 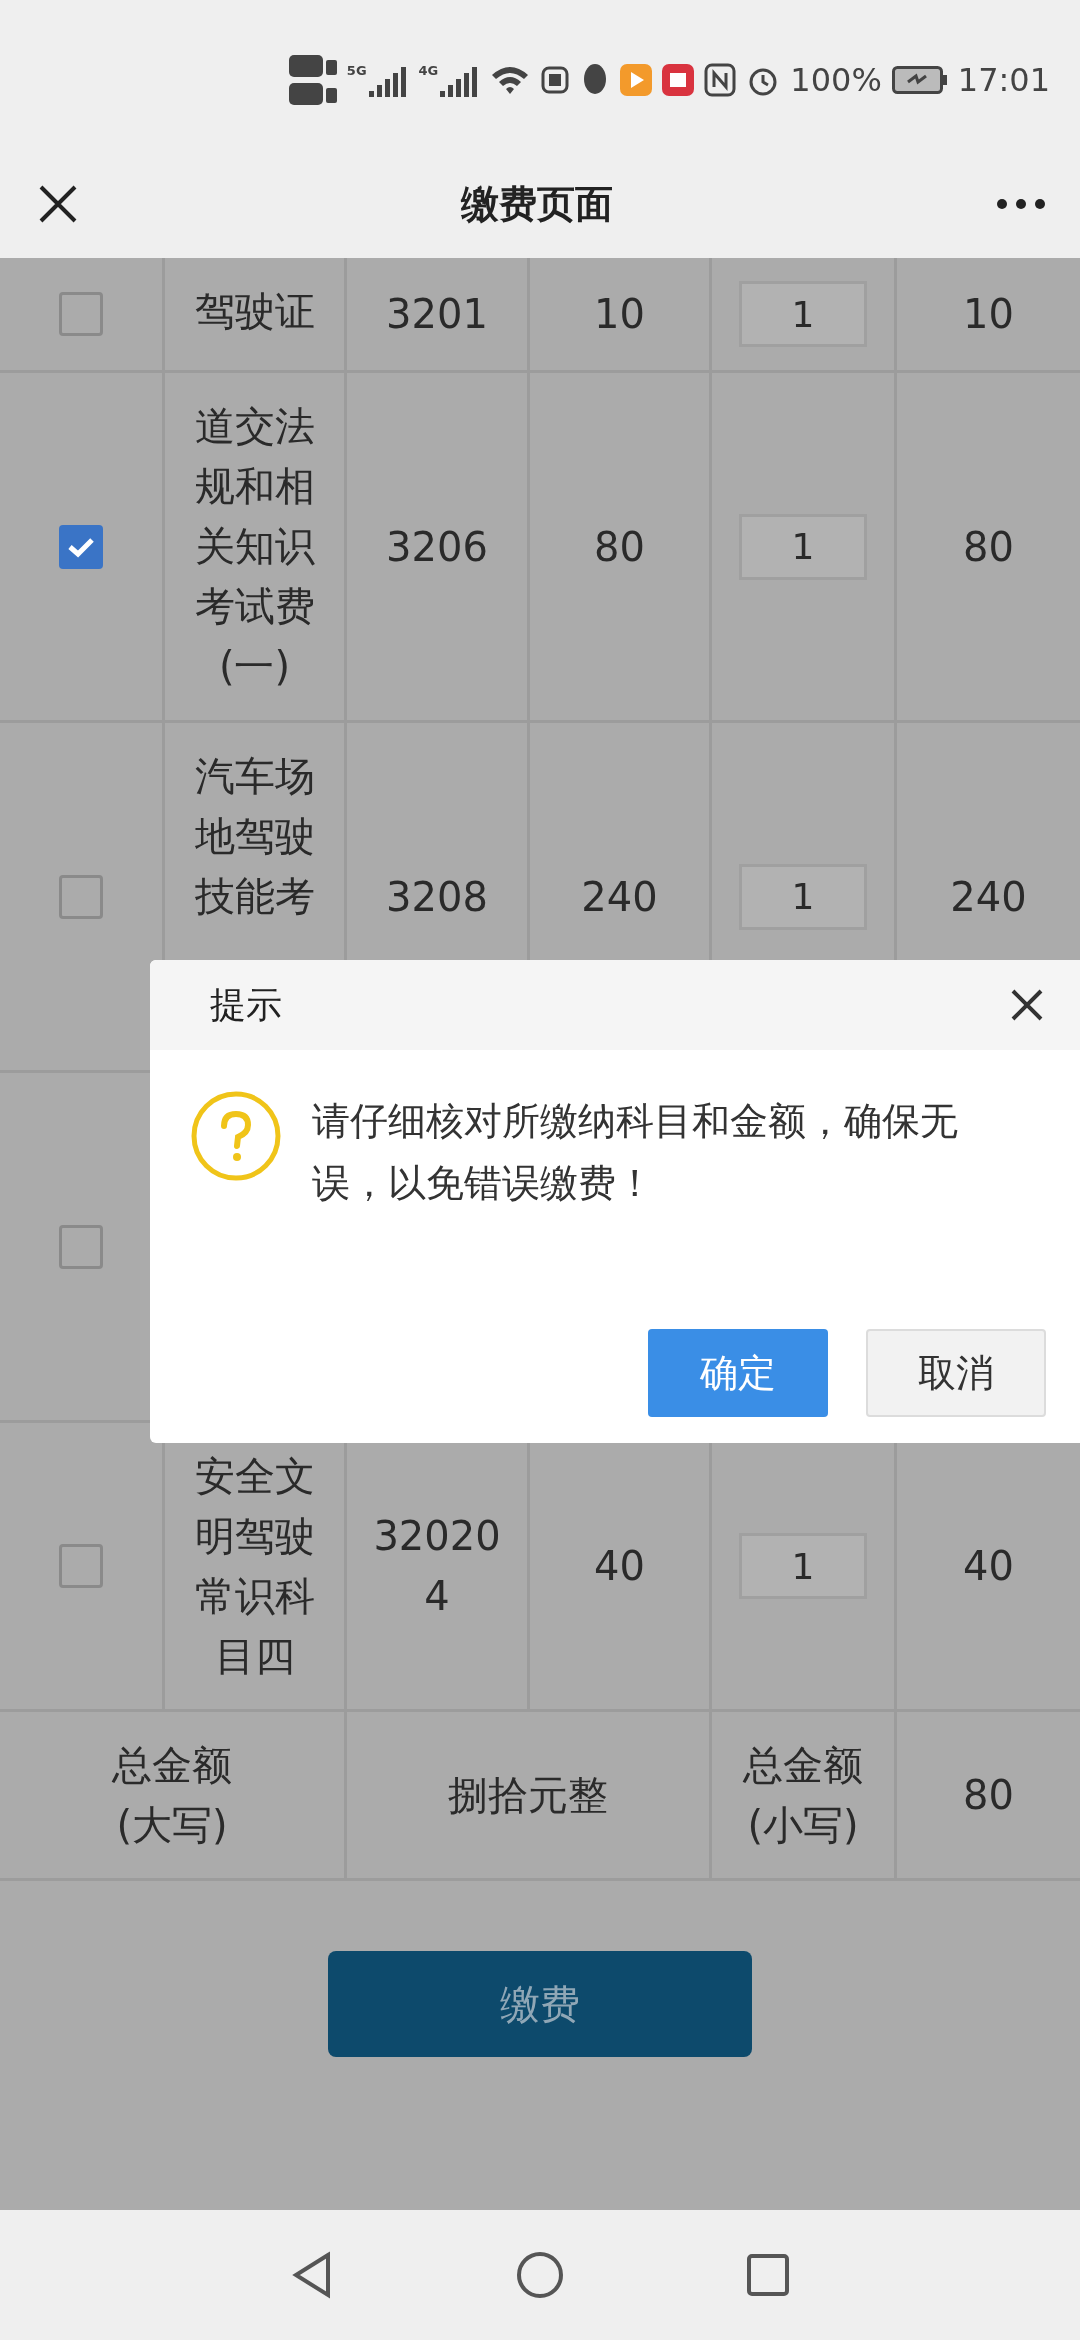 What do you see at coordinates (636, 80) in the screenshot?
I see `play-app-icon` at bounding box center [636, 80].